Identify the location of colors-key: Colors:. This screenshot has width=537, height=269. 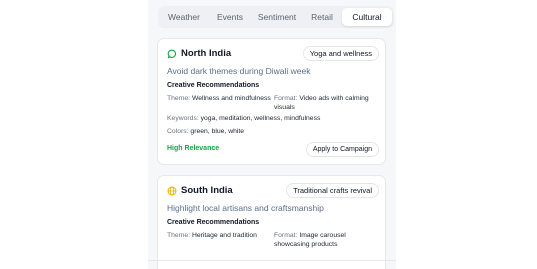
(178, 131).